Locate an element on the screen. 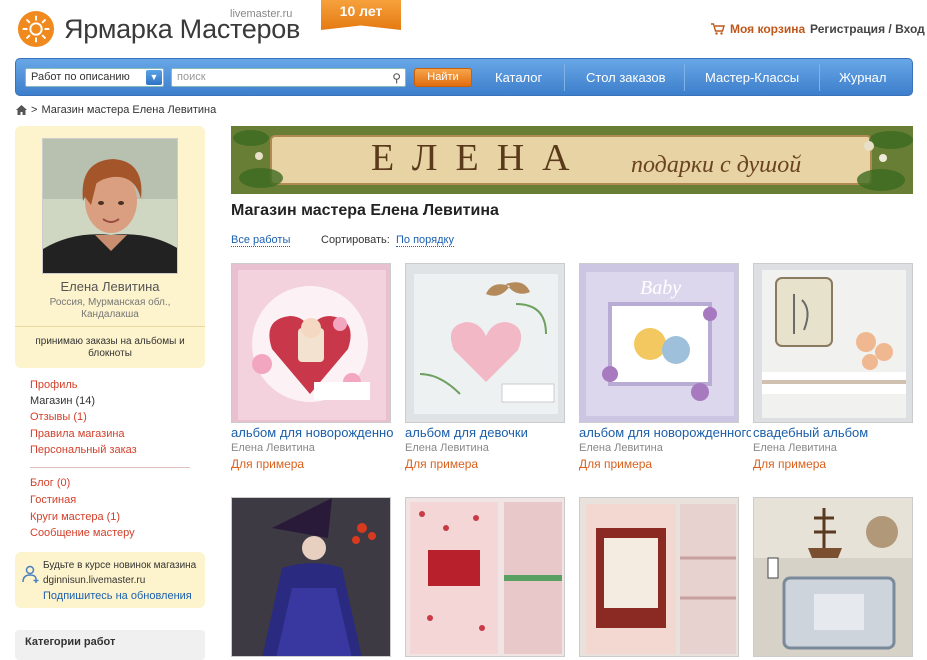  anniversary-badge: 10 лет is located at coordinates (361, 15).